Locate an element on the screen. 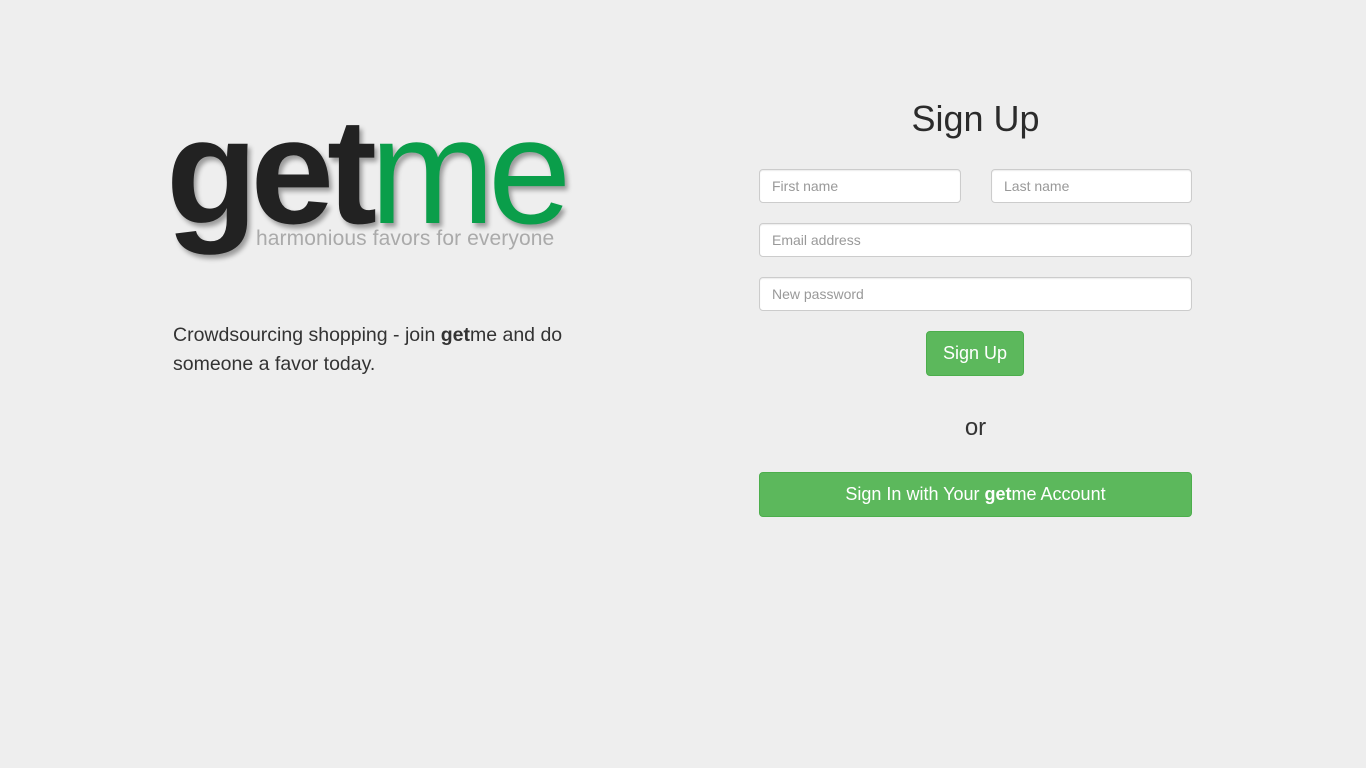 The image size is (1366, 768). signin-button: Sign In with Your getme Account is located at coordinates (975, 494).